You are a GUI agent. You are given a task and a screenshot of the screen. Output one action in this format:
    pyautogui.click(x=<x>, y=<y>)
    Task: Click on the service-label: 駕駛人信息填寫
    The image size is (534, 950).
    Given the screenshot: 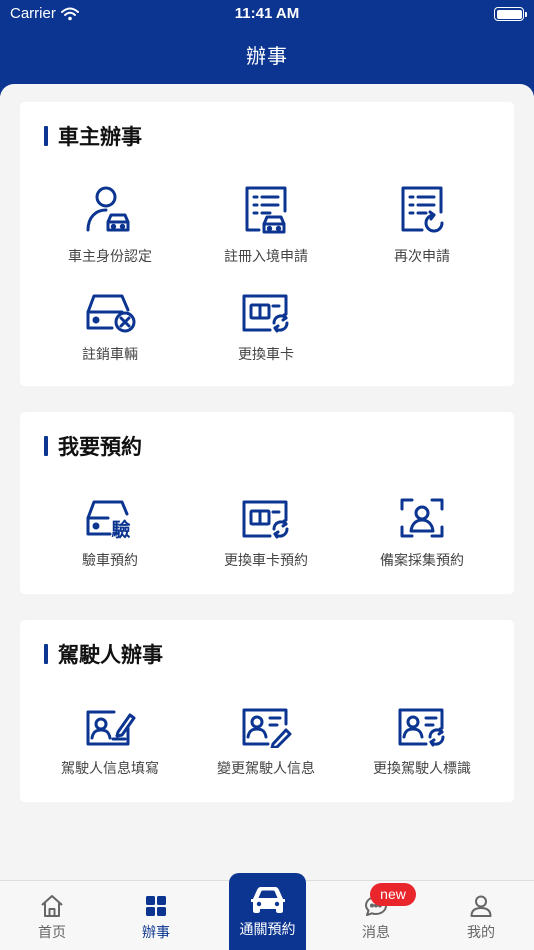 What is the action you would take?
    pyautogui.click(x=110, y=769)
    